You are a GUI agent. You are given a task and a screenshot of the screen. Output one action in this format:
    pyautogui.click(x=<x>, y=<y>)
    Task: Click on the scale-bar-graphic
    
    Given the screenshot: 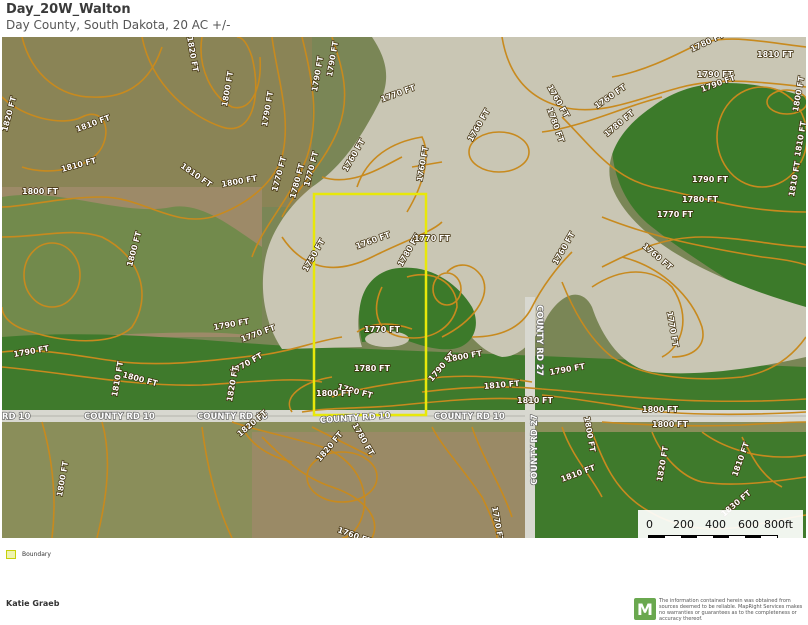 What is the action you would take?
    pyautogui.click(x=713, y=536)
    